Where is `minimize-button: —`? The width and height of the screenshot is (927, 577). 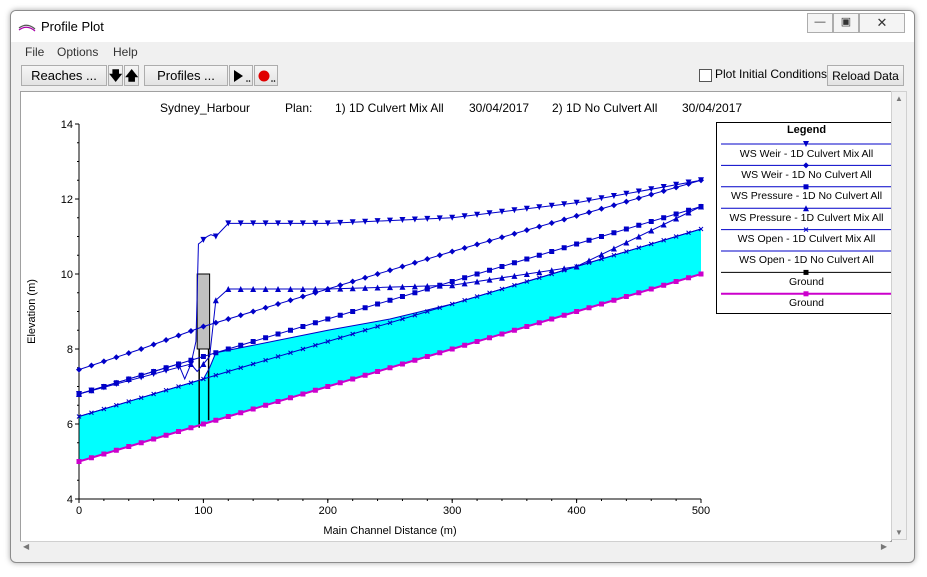
minimize-button: — is located at coordinates (820, 23).